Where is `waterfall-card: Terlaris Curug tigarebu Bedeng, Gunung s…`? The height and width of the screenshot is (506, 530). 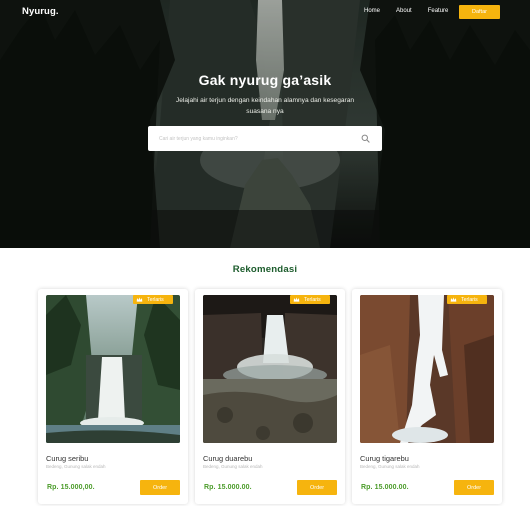 waterfall-card: Terlaris Curug tigarebu Bedeng, Gunung s… is located at coordinates (427, 396).